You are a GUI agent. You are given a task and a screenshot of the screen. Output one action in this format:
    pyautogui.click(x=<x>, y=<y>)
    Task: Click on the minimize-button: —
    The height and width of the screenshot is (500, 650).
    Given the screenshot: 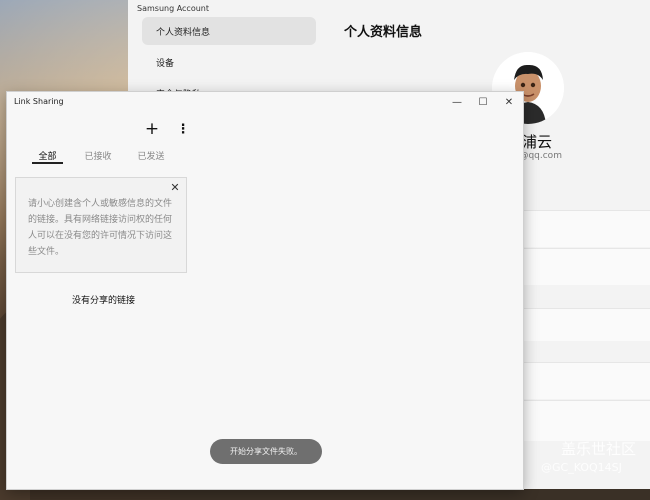 What is the action you would take?
    pyautogui.click(x=457, y=102)
    